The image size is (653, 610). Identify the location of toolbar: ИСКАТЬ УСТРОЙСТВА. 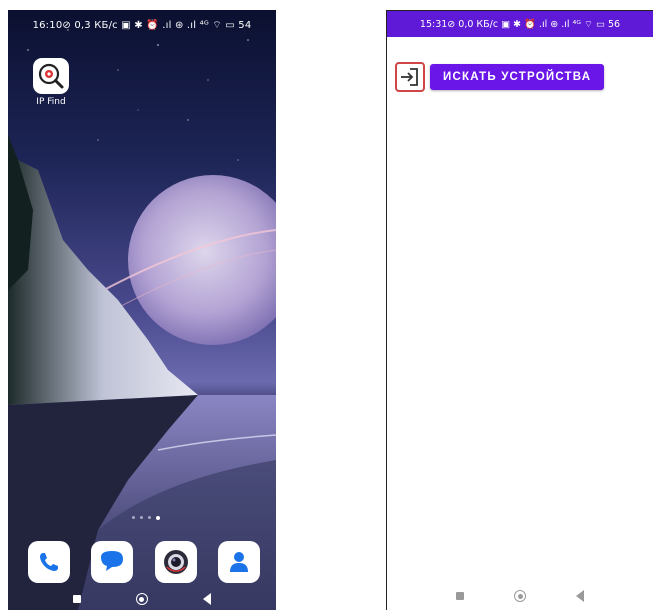
(500, 77).